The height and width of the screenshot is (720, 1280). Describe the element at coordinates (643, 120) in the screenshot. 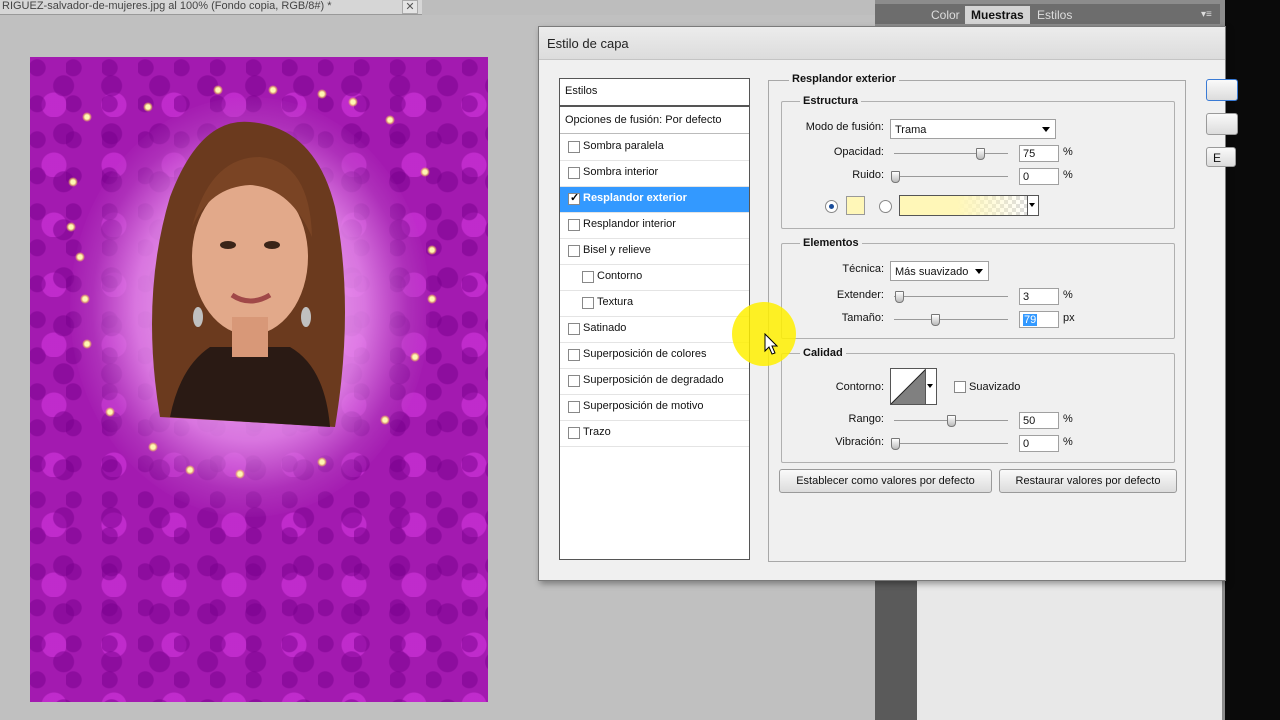

I see `blend-options-label: Opciones de fusión: Por defecto` at that location.